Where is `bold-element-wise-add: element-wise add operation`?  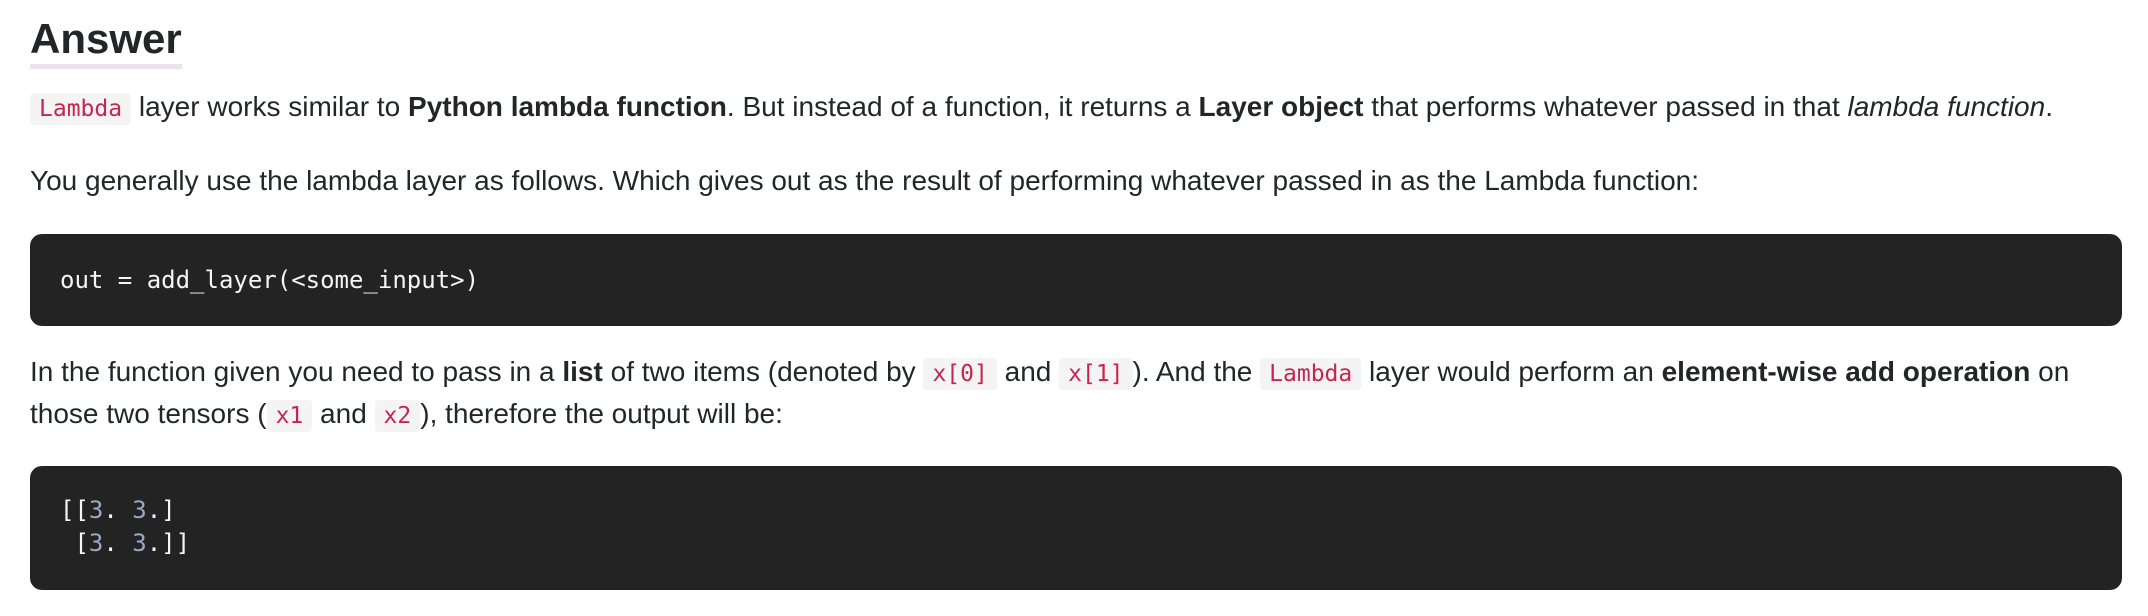 bold-element-wise-add: element-wise add operation is located at coordinates (1846, 371).